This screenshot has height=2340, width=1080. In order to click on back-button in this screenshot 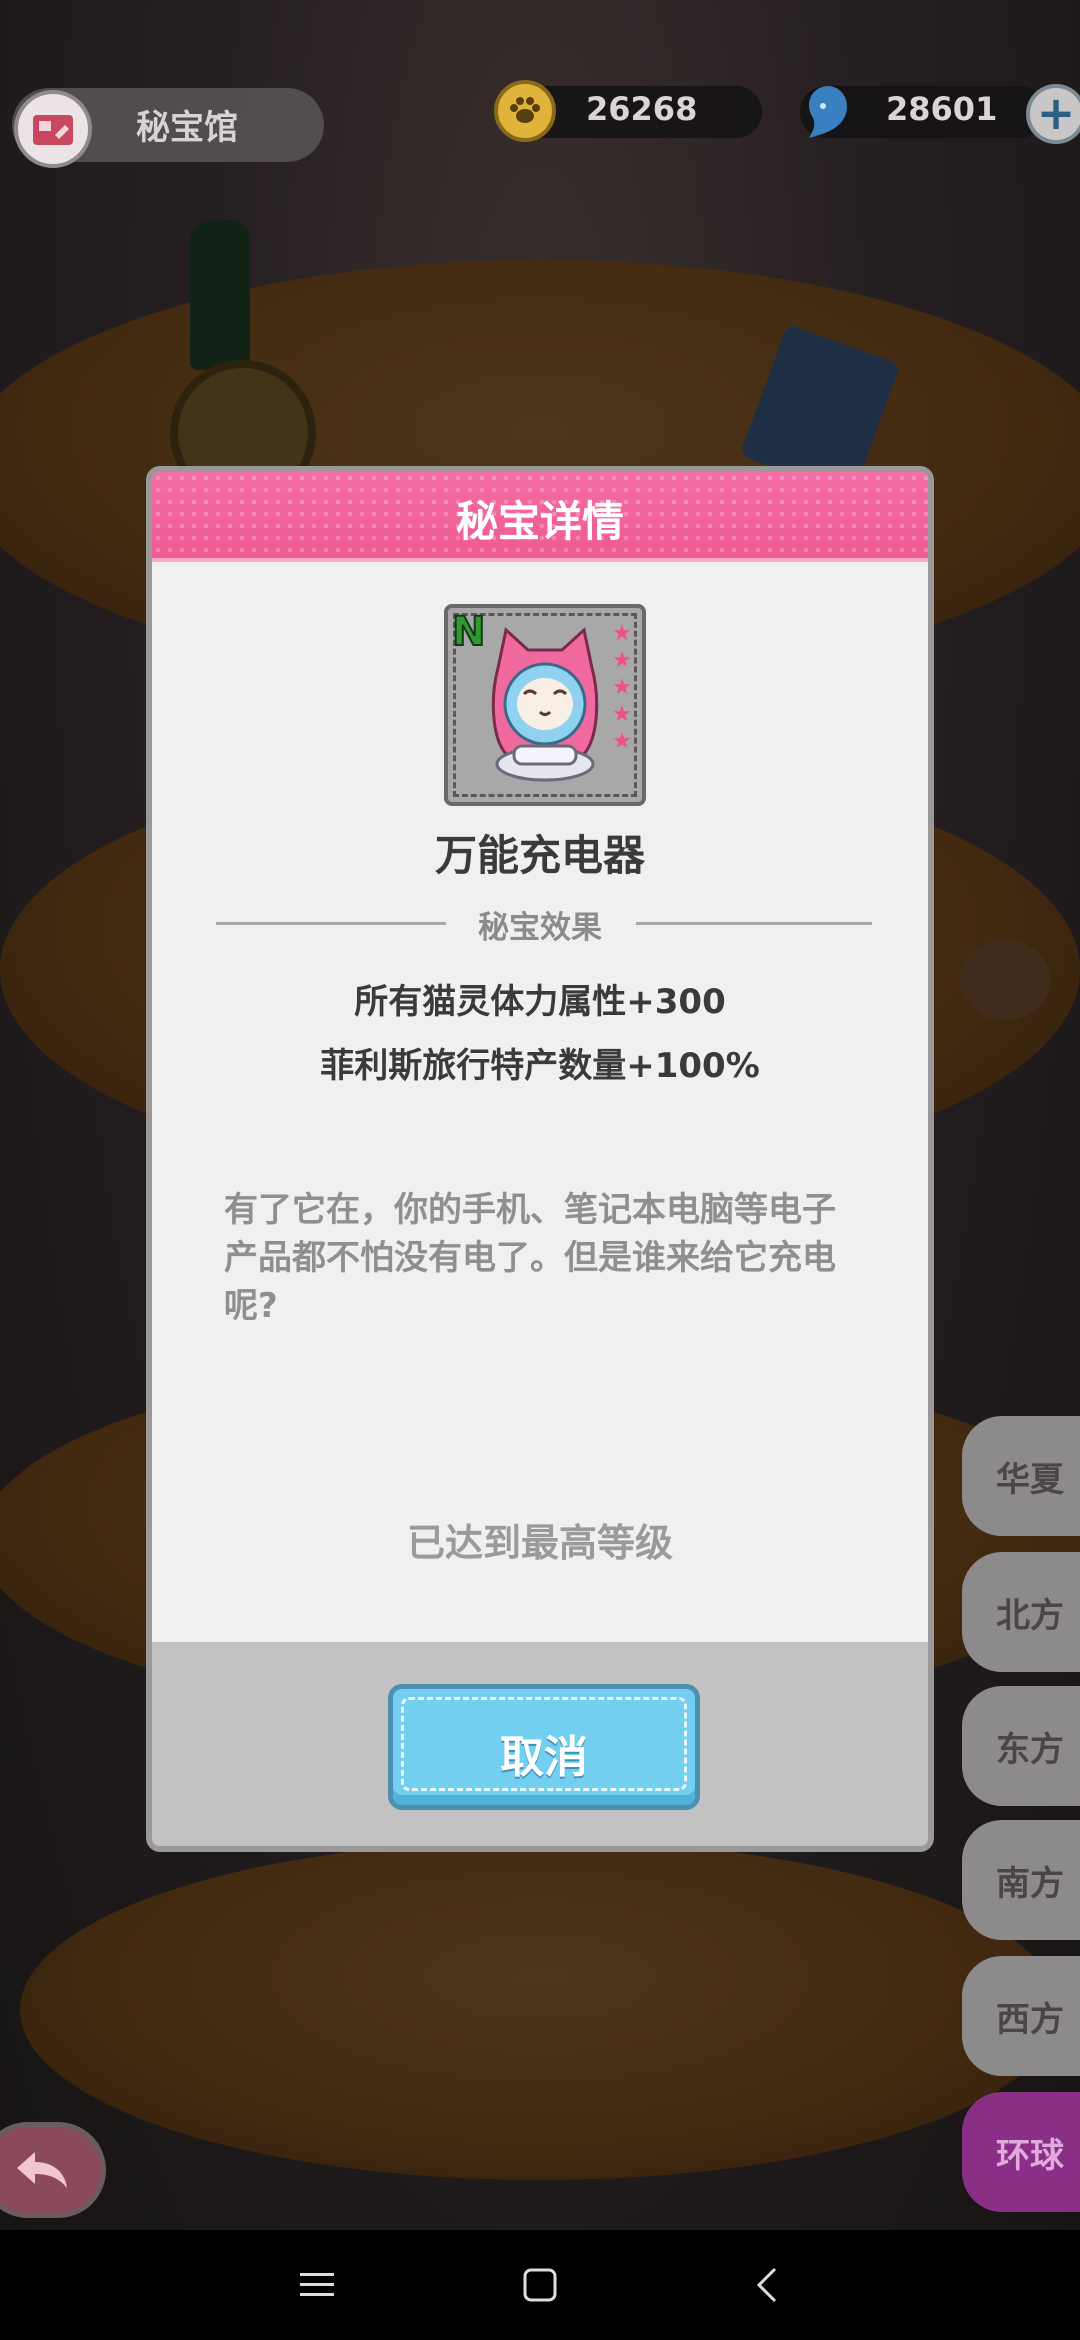, I will do `click(53, 2170)`.